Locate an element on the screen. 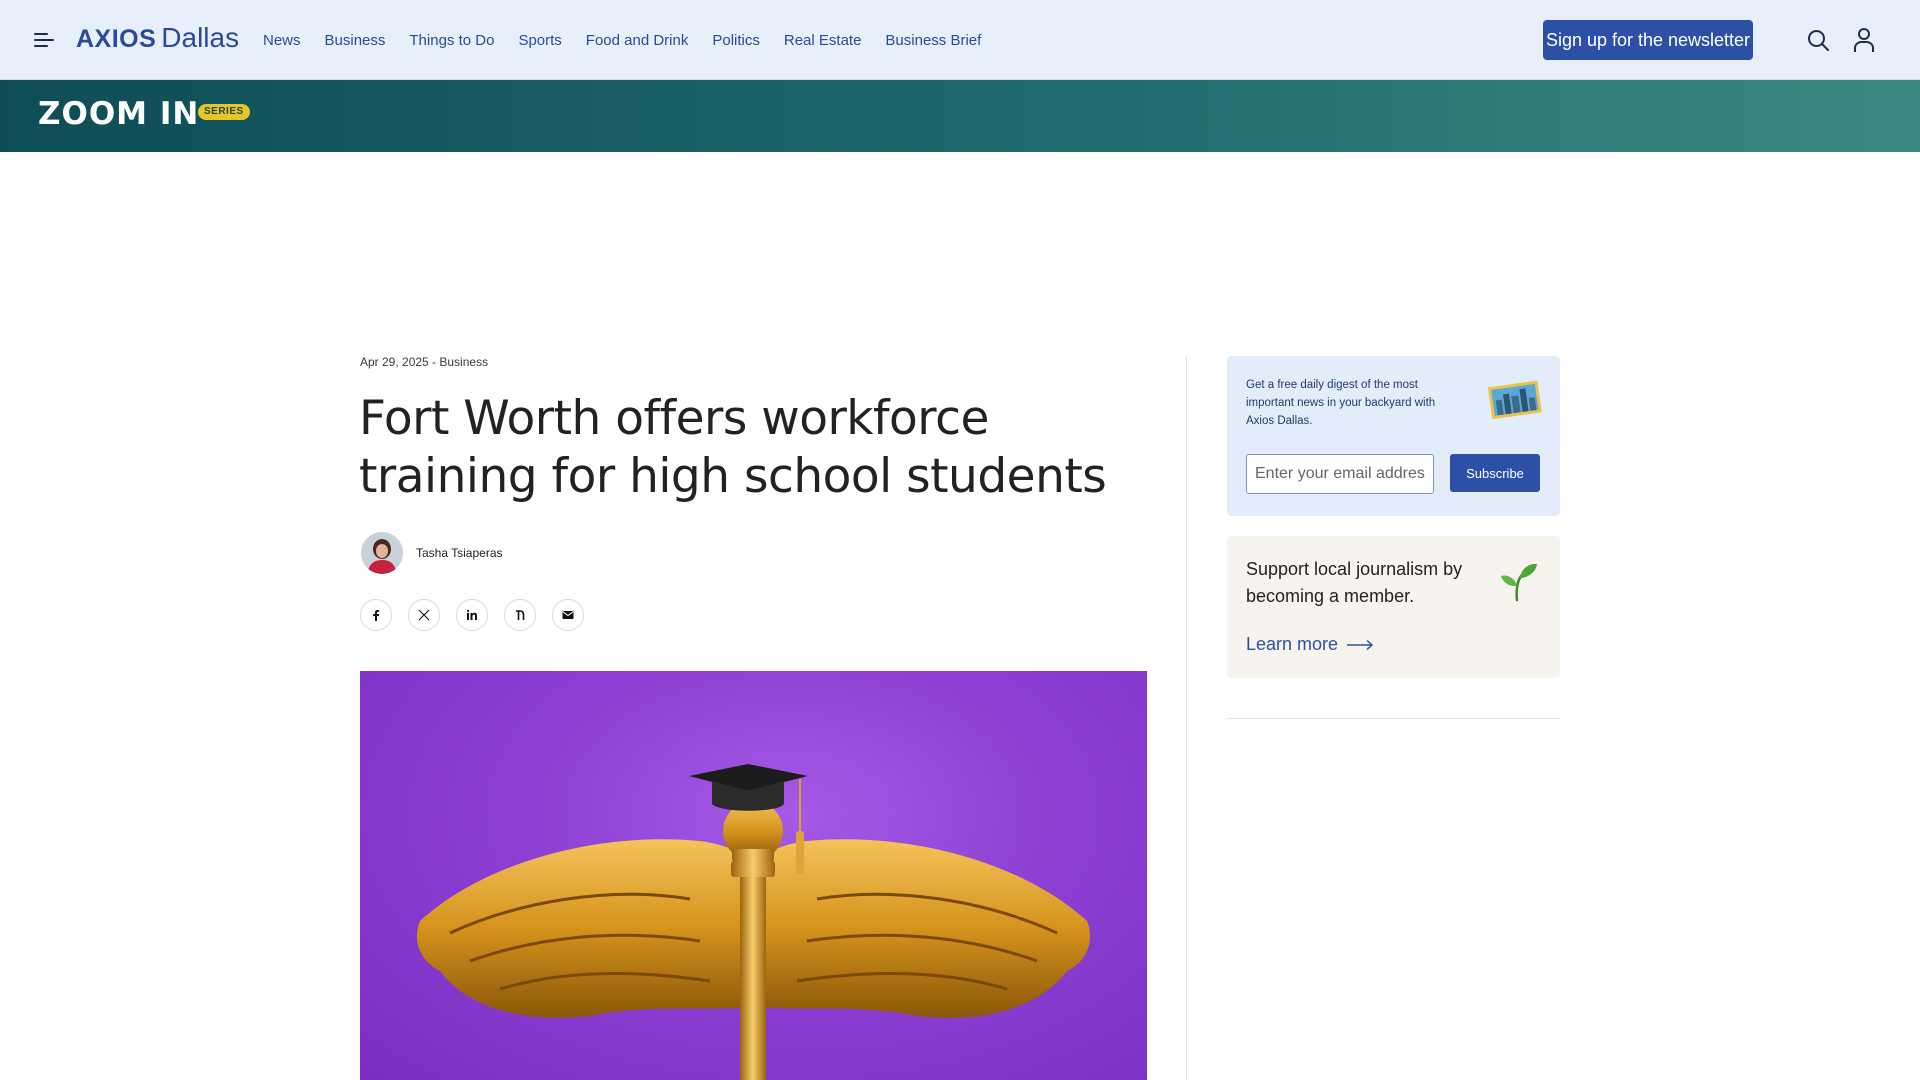 The height and width of the screenshot is (1080, 1920). email-icon is located at coordinates (568, 615).